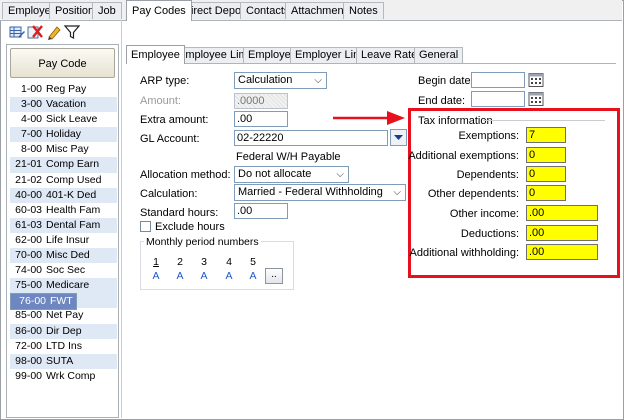 This screenshot has height=420, width=624. Describe the element at coordinates (463, 156) in the screenshot. I see `additional-exemptions-label: Additional exemptions:` at that location.